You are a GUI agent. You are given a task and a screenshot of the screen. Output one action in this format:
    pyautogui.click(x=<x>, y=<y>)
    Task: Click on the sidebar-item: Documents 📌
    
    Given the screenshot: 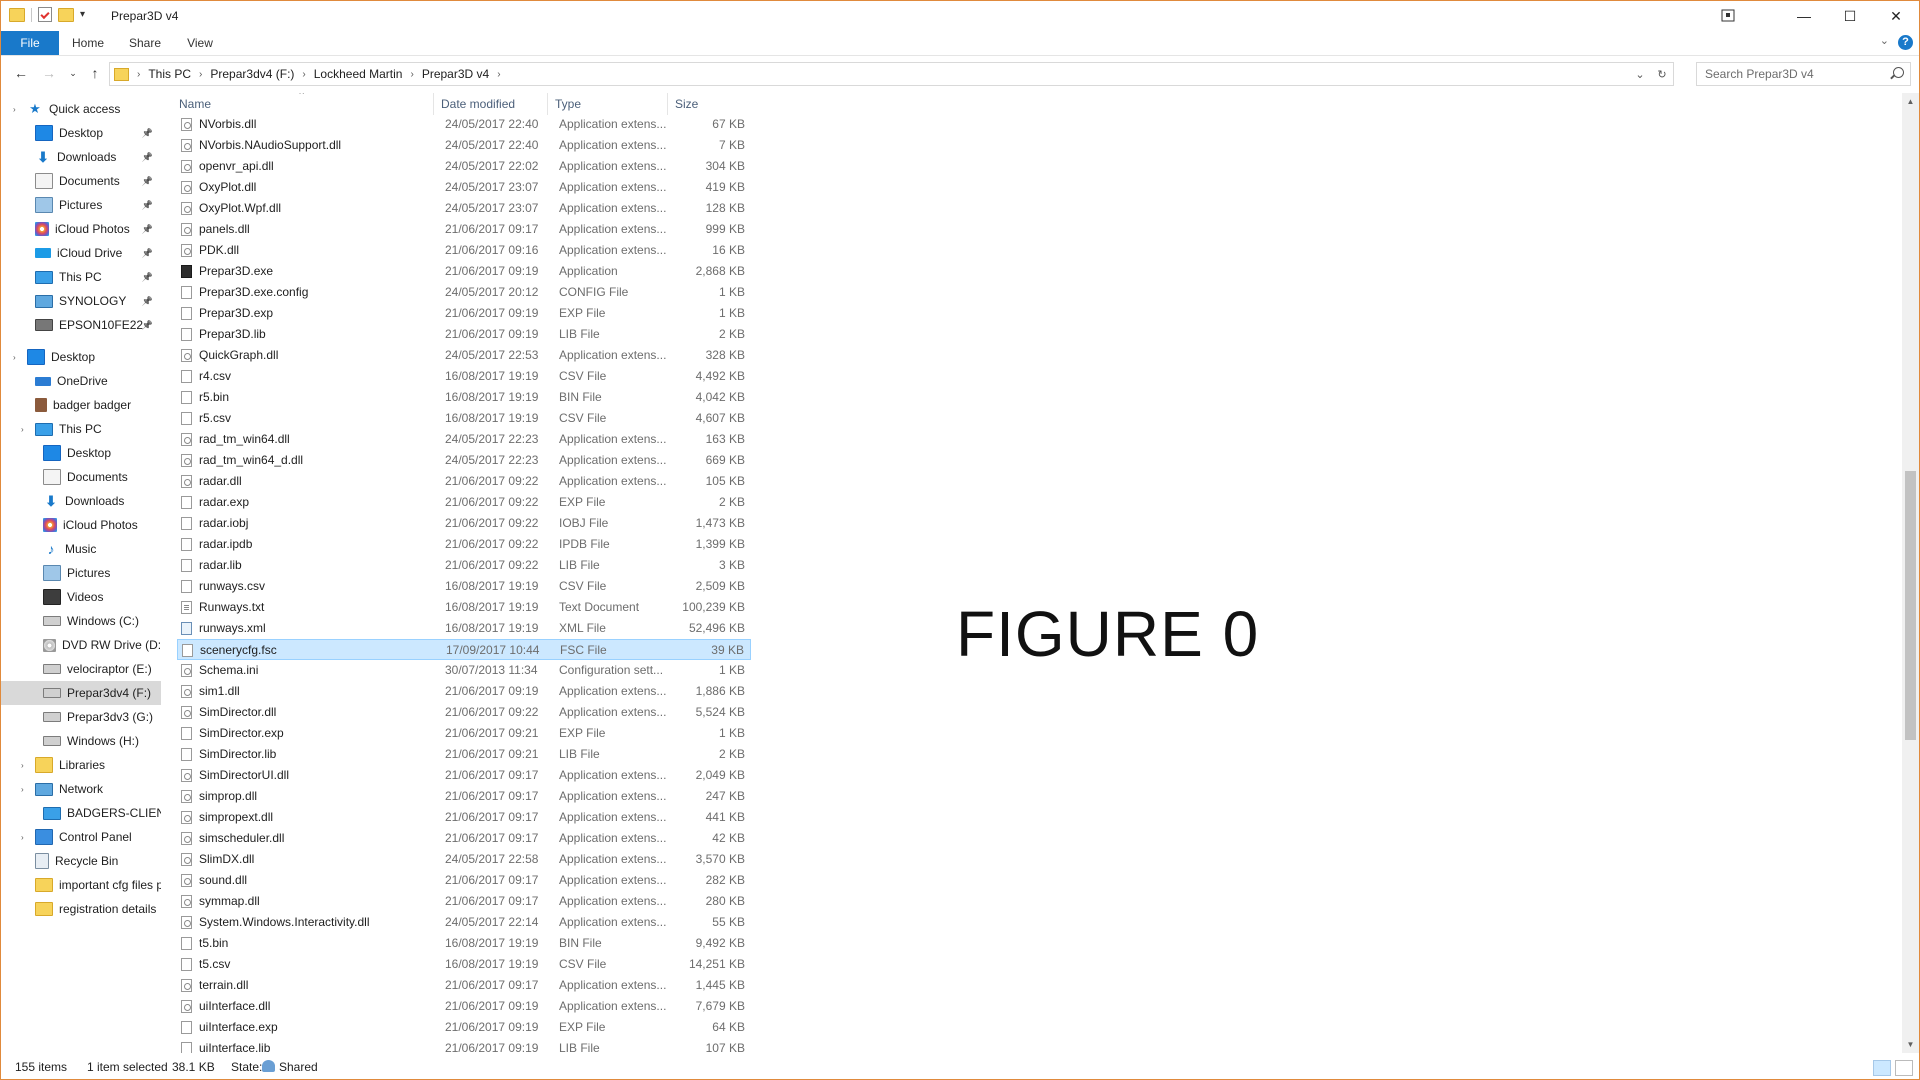 What is the action you would take?
    pyautogui.click(x=81, y=181)
    